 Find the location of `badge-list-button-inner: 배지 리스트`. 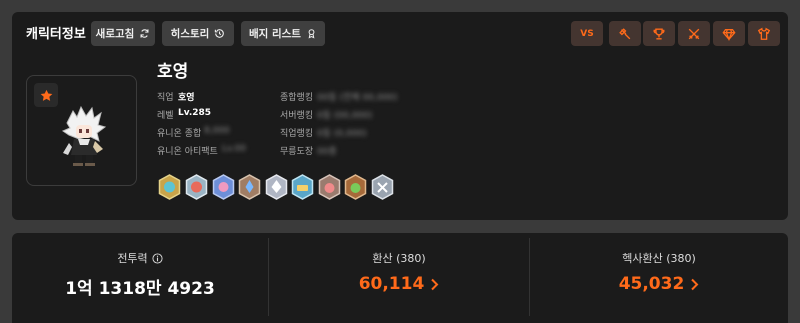

badge-list-button-inner: 배지 리스트 is located at coordinates (283, 33).